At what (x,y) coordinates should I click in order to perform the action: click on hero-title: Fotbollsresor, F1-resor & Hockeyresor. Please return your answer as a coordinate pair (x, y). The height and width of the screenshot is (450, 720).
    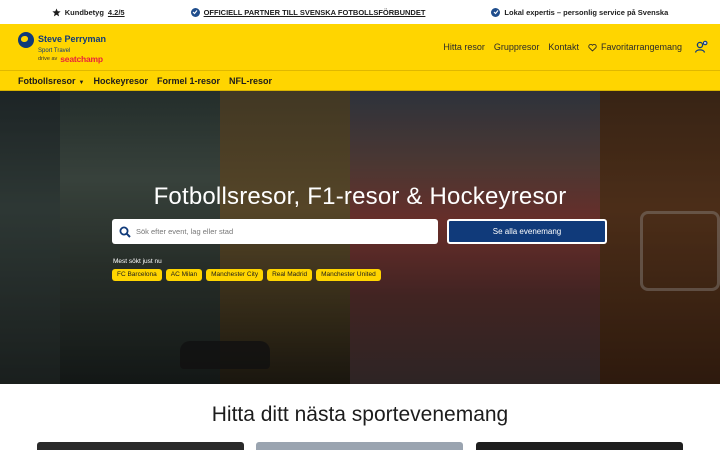
    Looking at the image, I should click on (360, 196).